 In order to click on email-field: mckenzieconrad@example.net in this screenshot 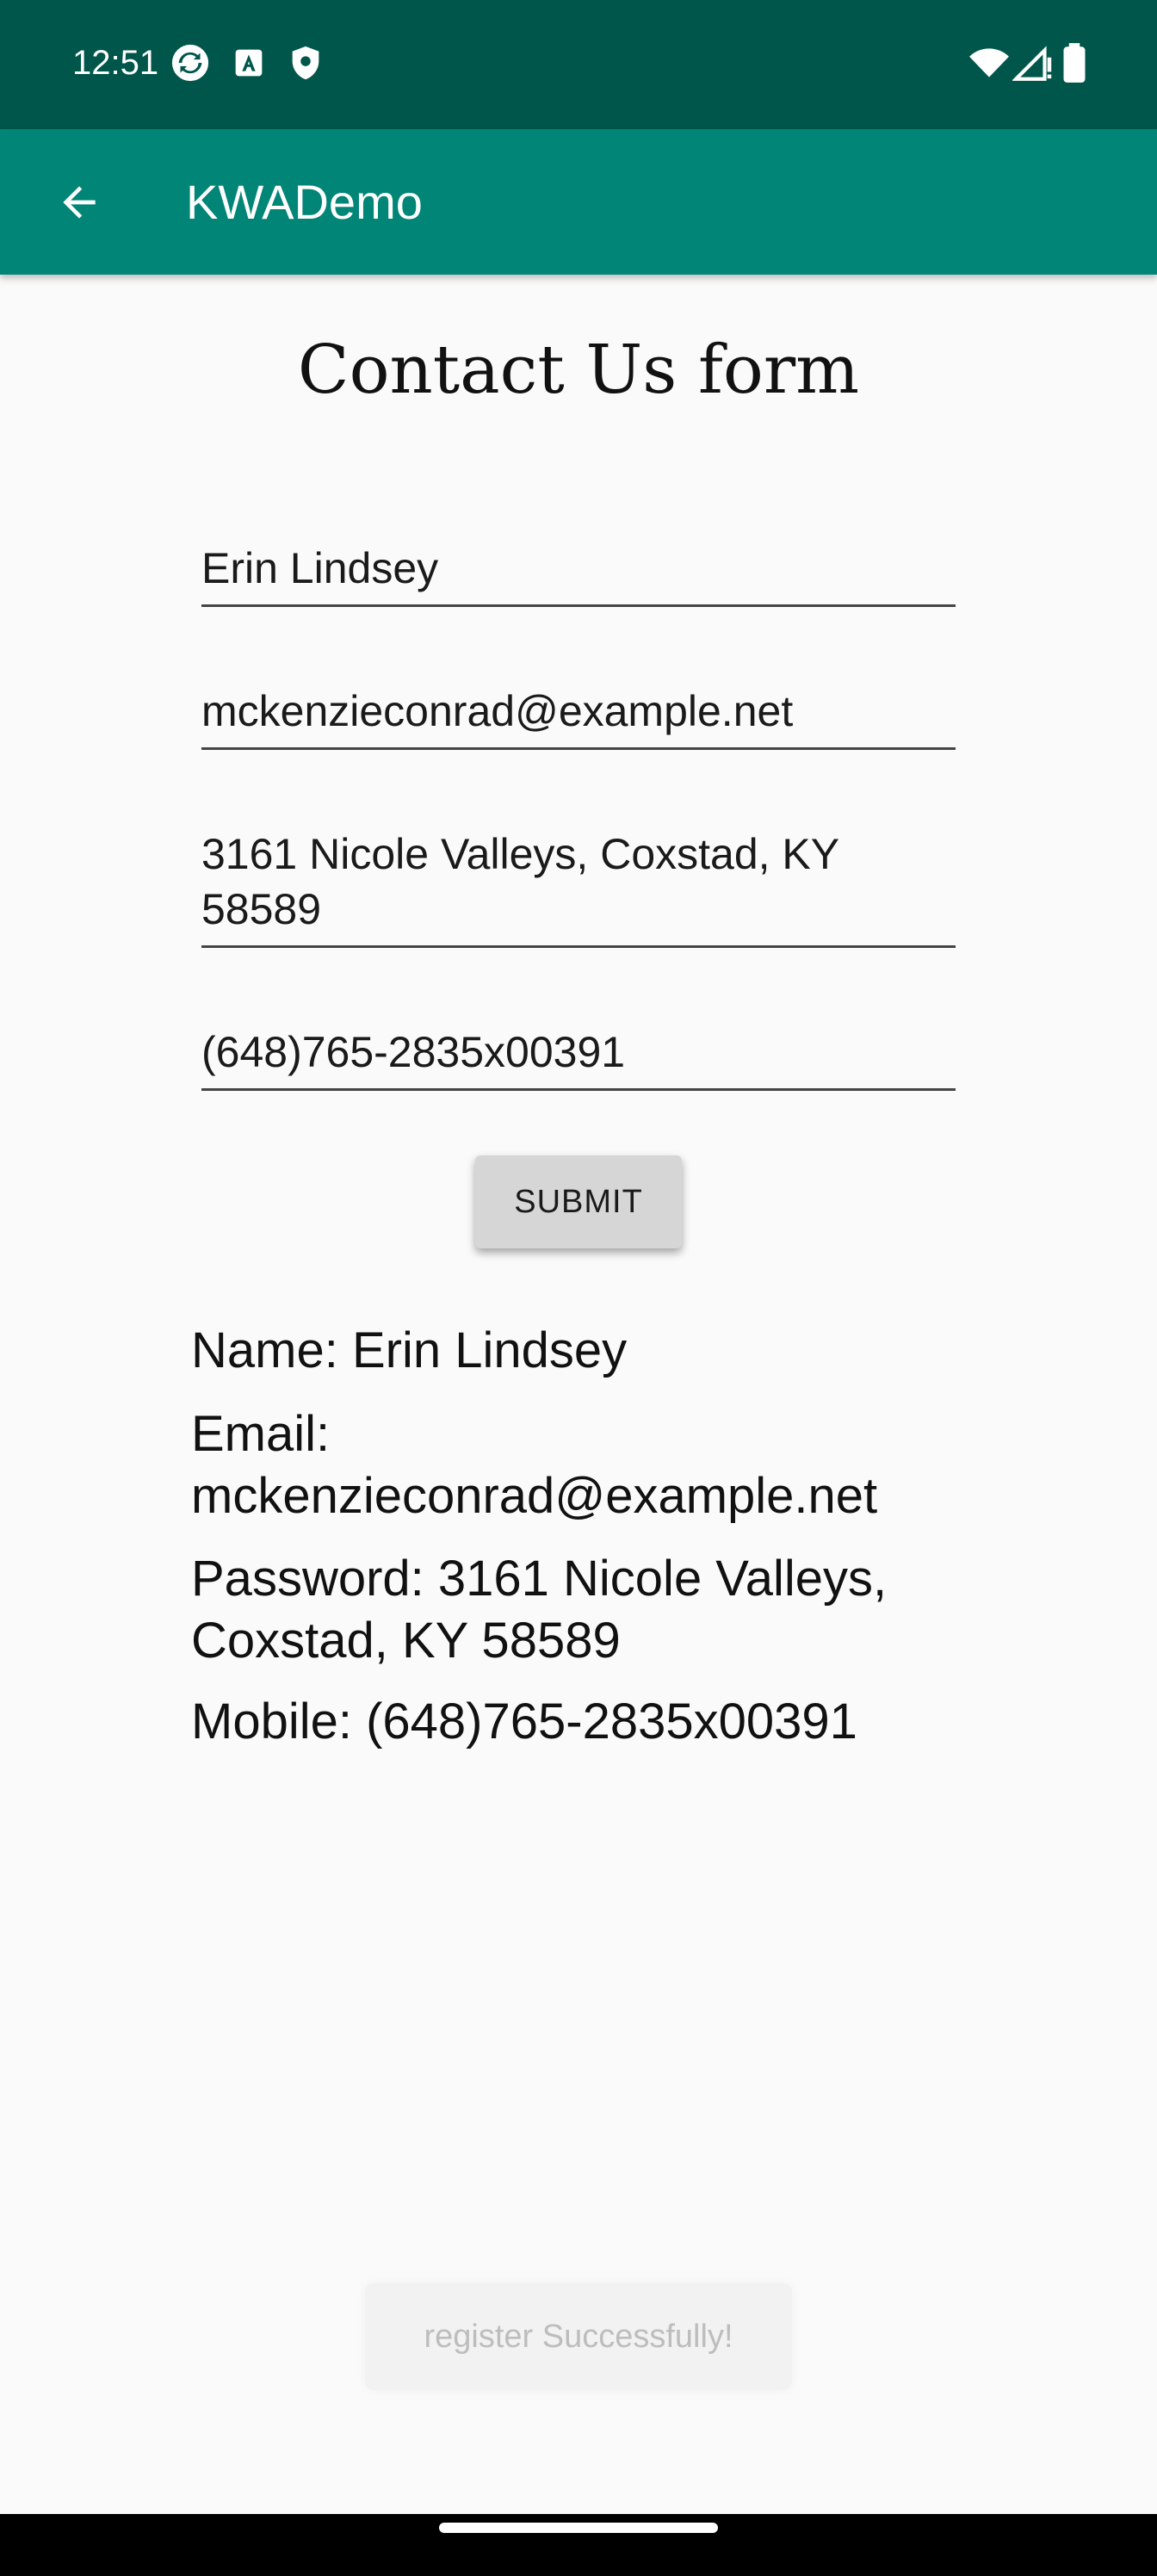, I will do `click(579, 717)`.